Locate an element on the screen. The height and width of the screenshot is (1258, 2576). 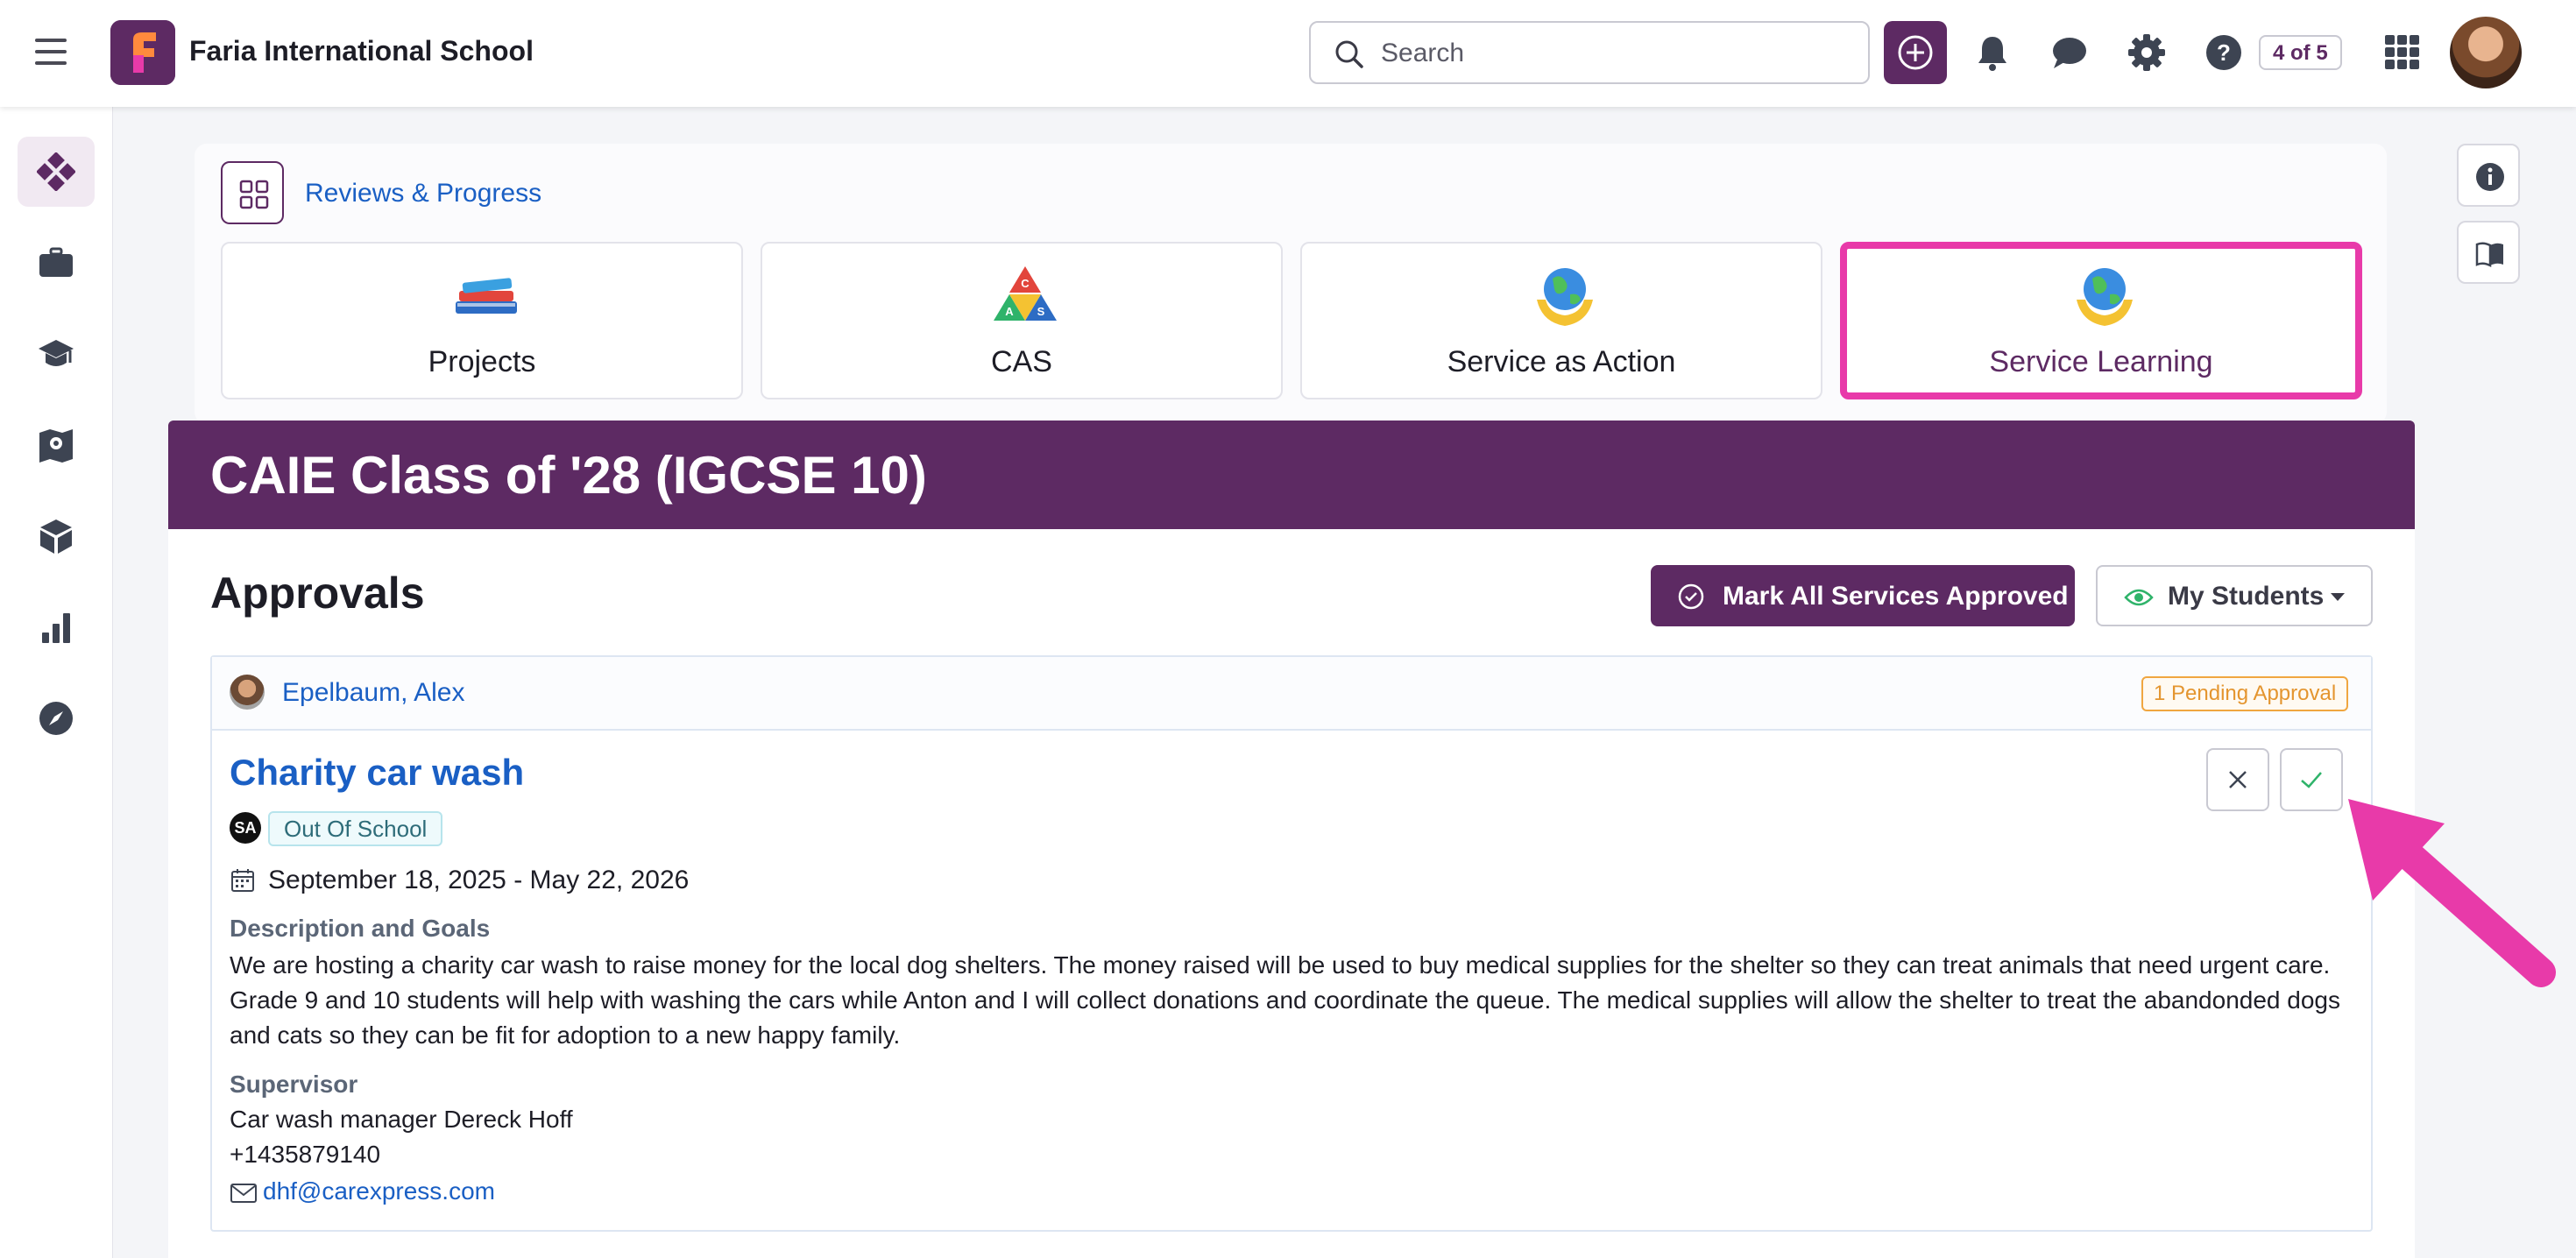
sidebar-item-explore is located at coordinates (56, 718).